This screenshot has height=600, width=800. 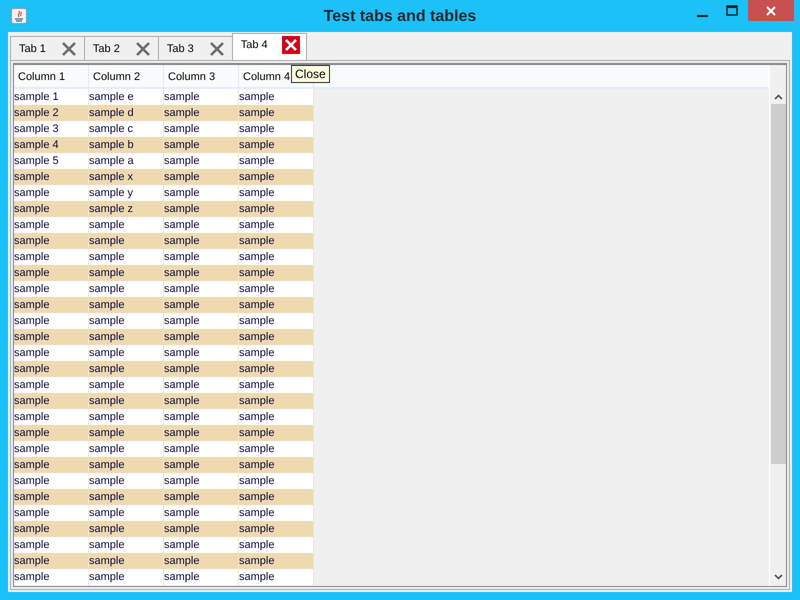 What do you see at coordinates (254, 45) in the screenshot?
I see `tab-label: Tab 4` at bounding box center [254, 45].